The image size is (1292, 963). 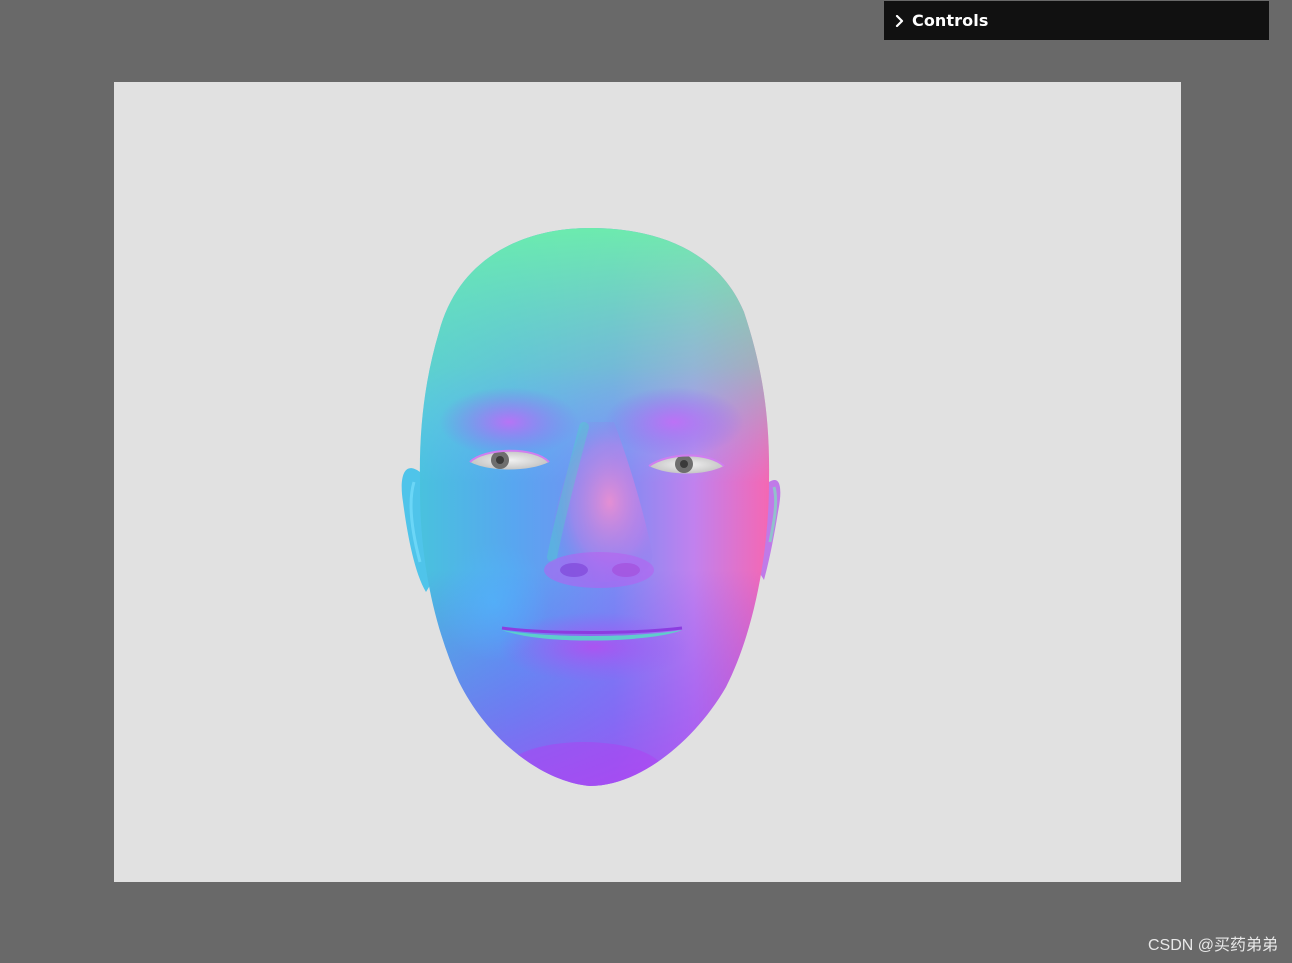 I want to click on controls-label: Controls, so click(x=950, y=20).